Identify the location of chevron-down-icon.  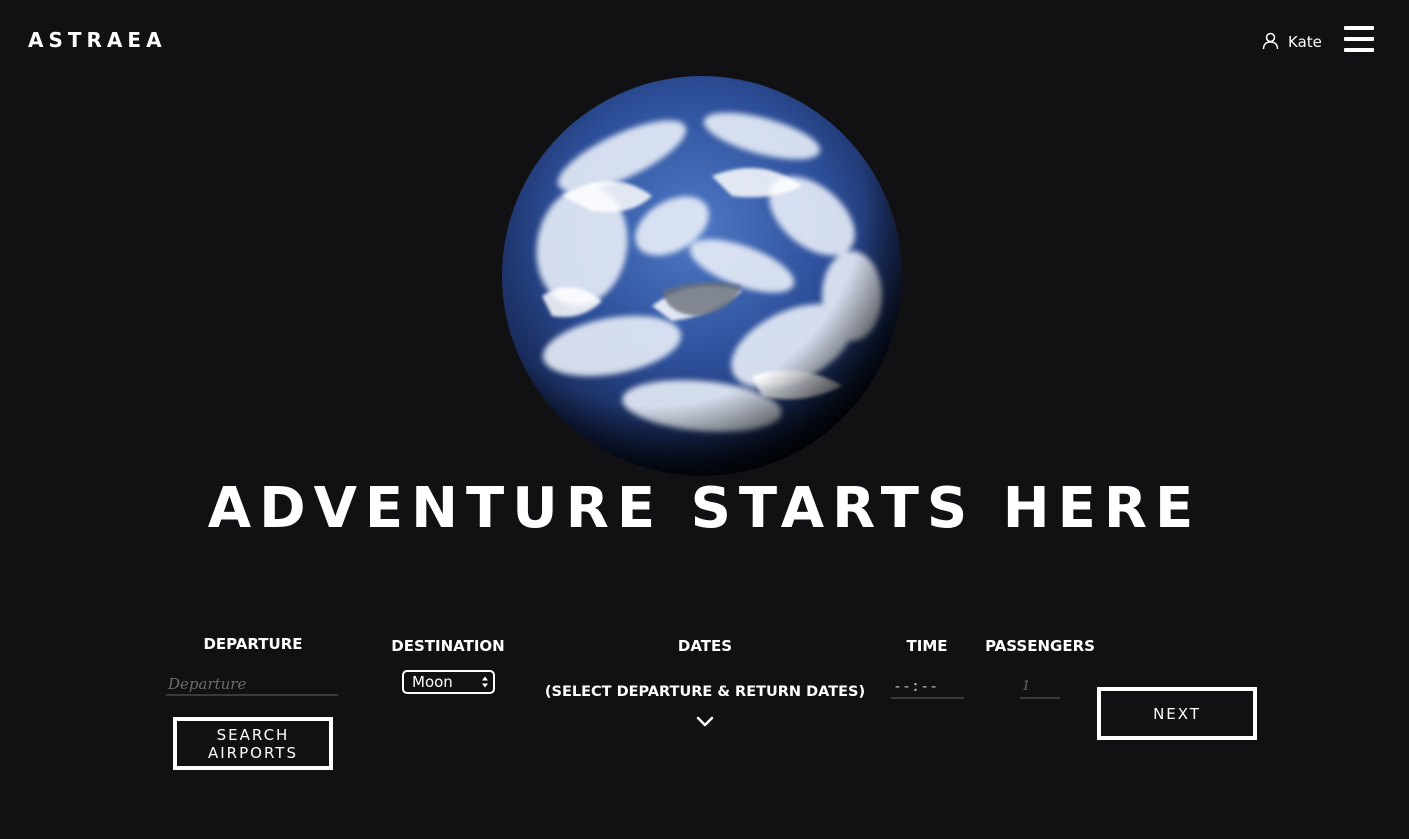
(705, 722).